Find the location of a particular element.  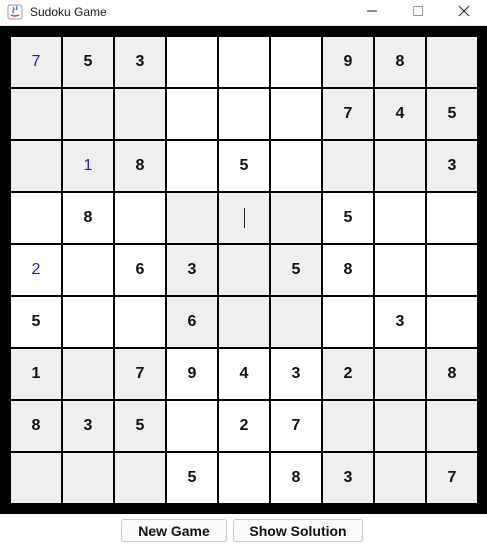

sudoku-cell-r8-c7 is located at coordinates (348, 426).